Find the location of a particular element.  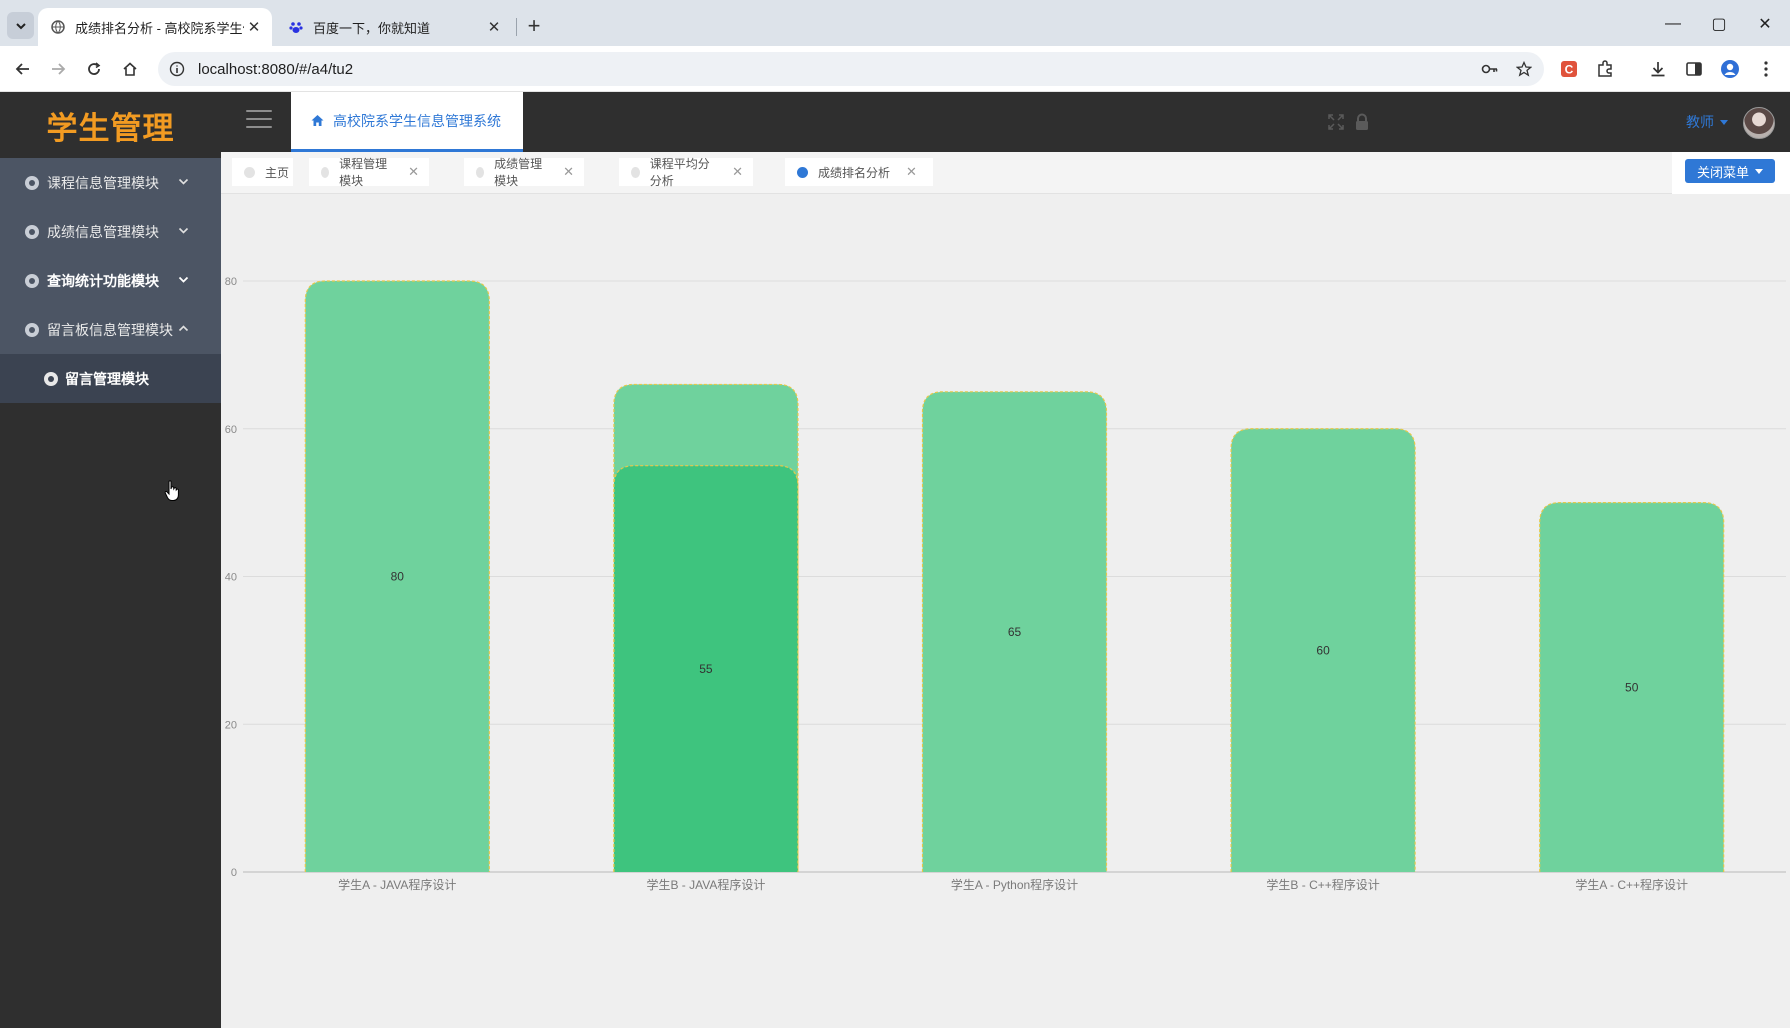

menu-item-course: 课程信息管理模块 is located at coordinates (110, 182).